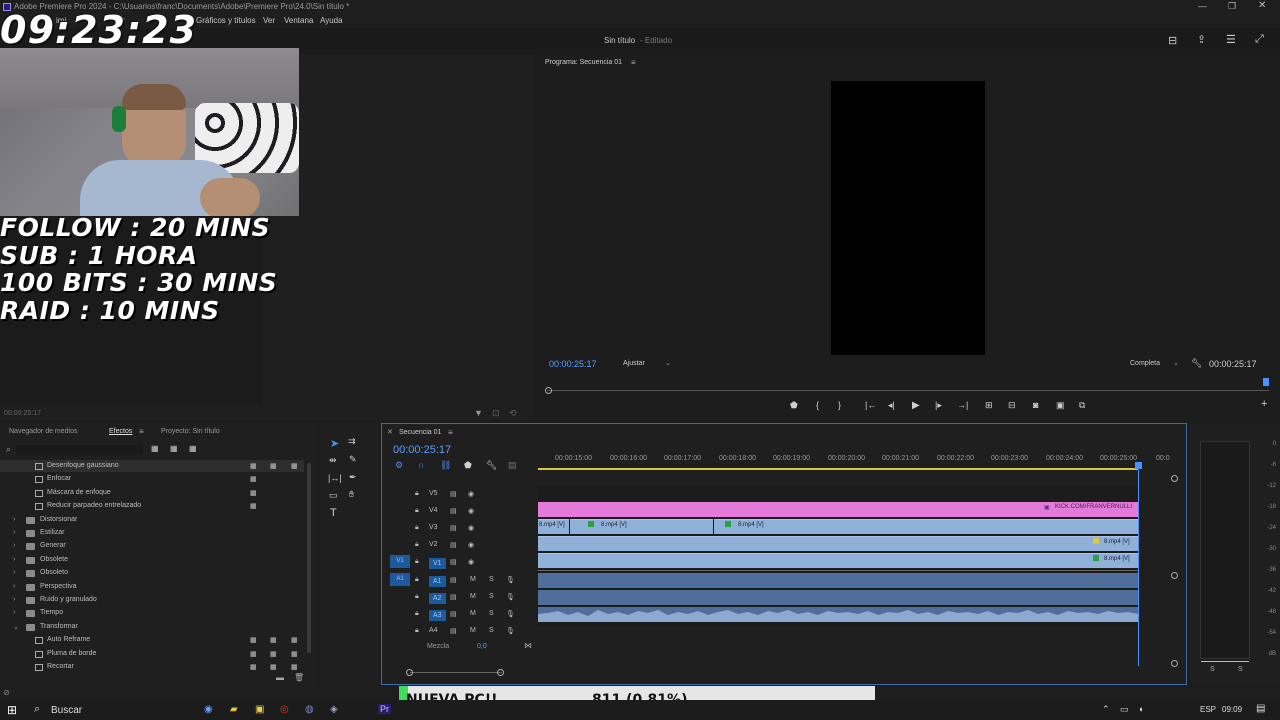 The width and height of the screenshot is (1280, 720). What do you see at coordinates (1196, 363) in the screenshot?
I see `settings-wrench-icon: 🔧︎` at bounding box center [1196, 363].